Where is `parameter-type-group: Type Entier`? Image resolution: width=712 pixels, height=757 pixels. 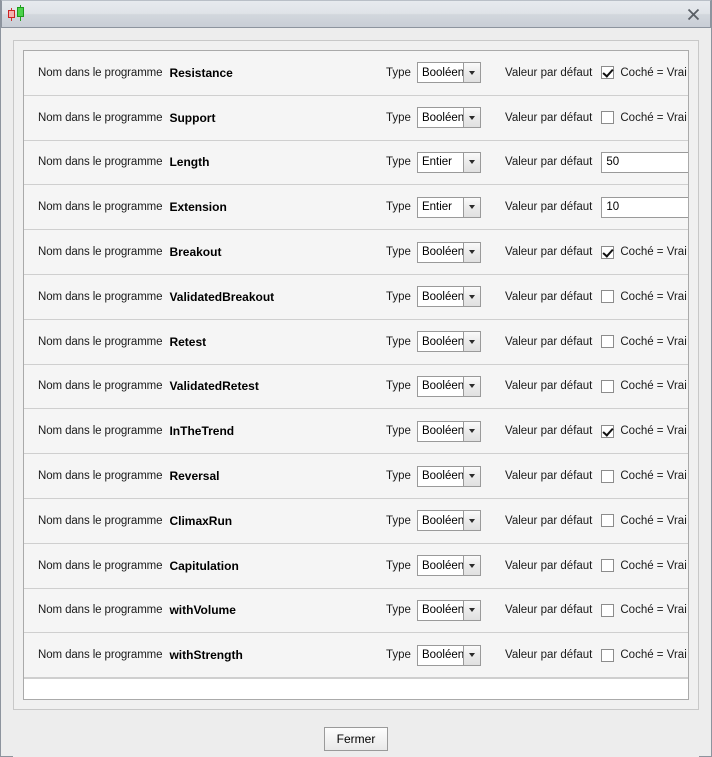 parameter-type-group: Type Entier is located at coordinates (433, 162).